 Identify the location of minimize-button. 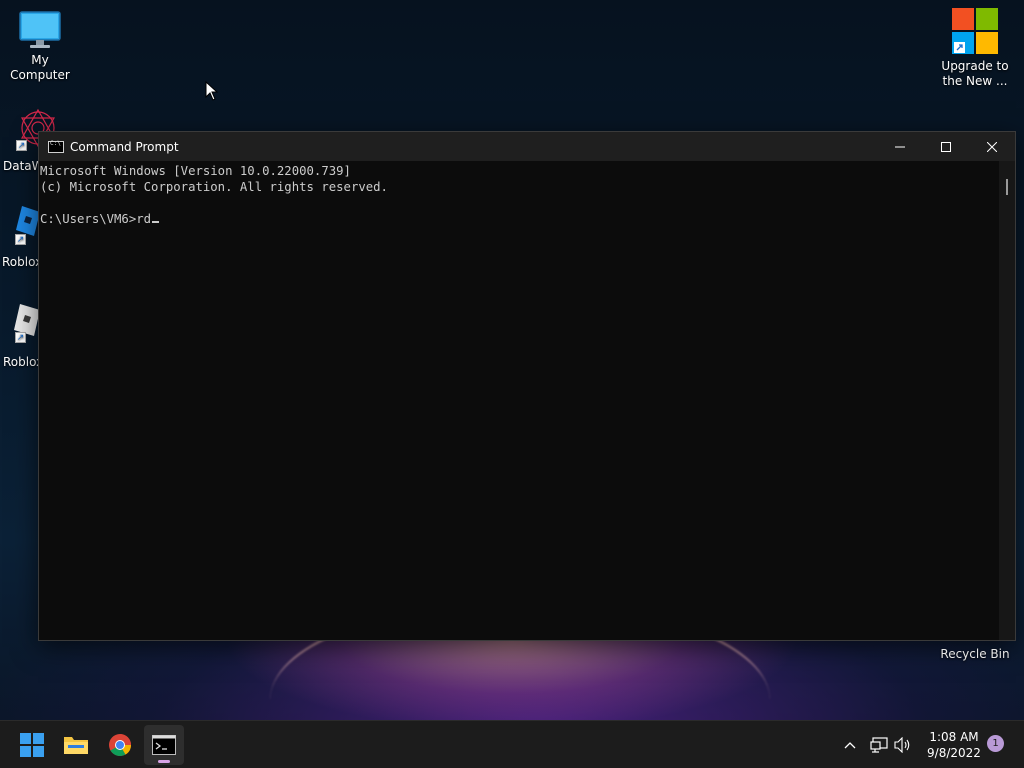
(900, 146).